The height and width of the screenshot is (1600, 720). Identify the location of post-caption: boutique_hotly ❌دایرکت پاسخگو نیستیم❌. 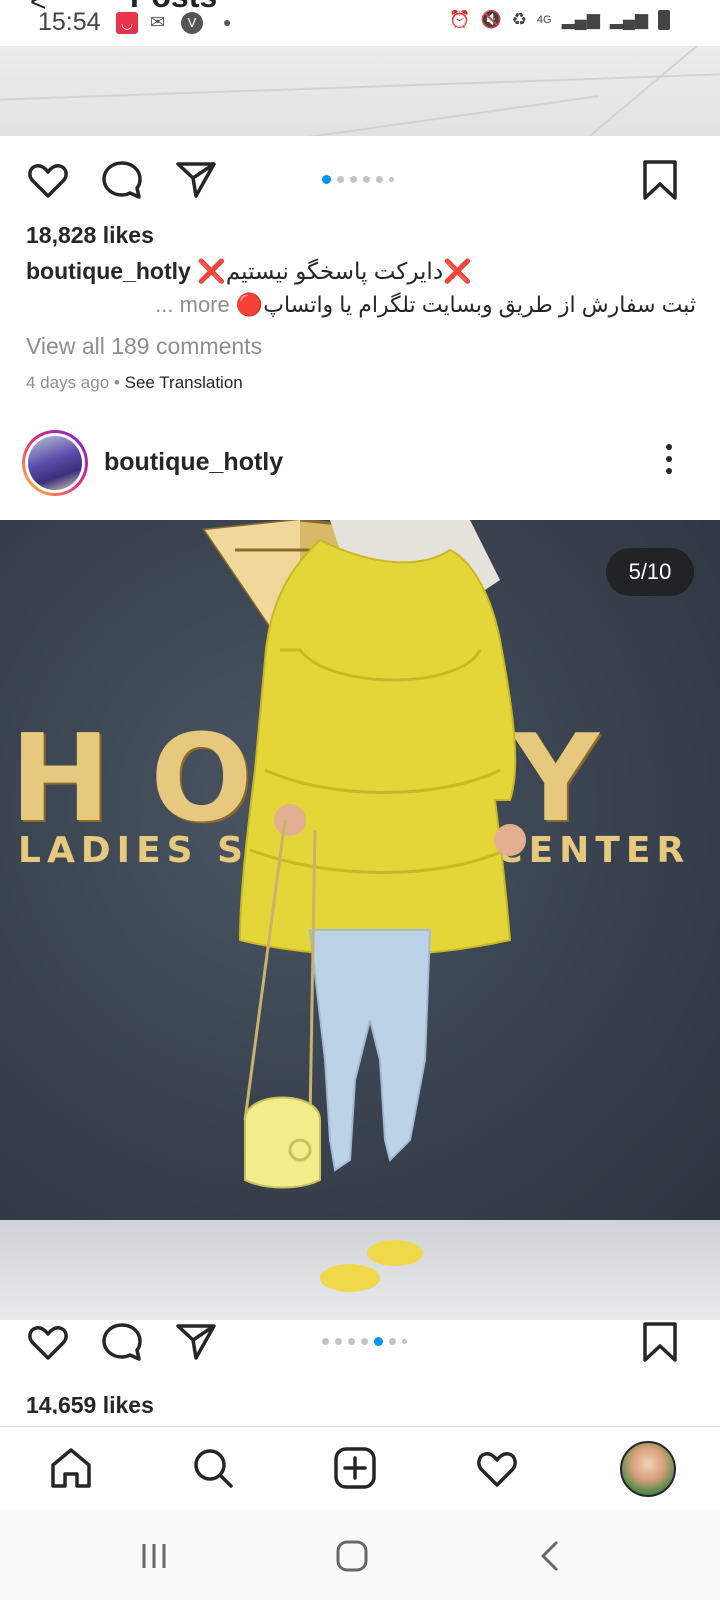
(361, 271).